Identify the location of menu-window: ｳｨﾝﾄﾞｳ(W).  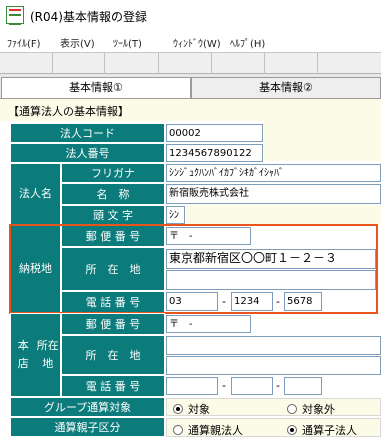
(197, 42).